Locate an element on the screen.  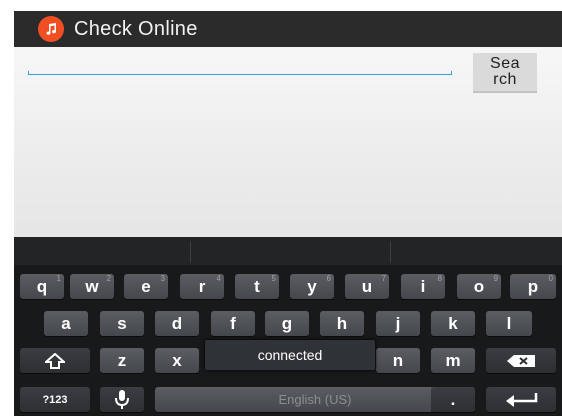
shift-arrow-icon is located at coordinates (55, 360).